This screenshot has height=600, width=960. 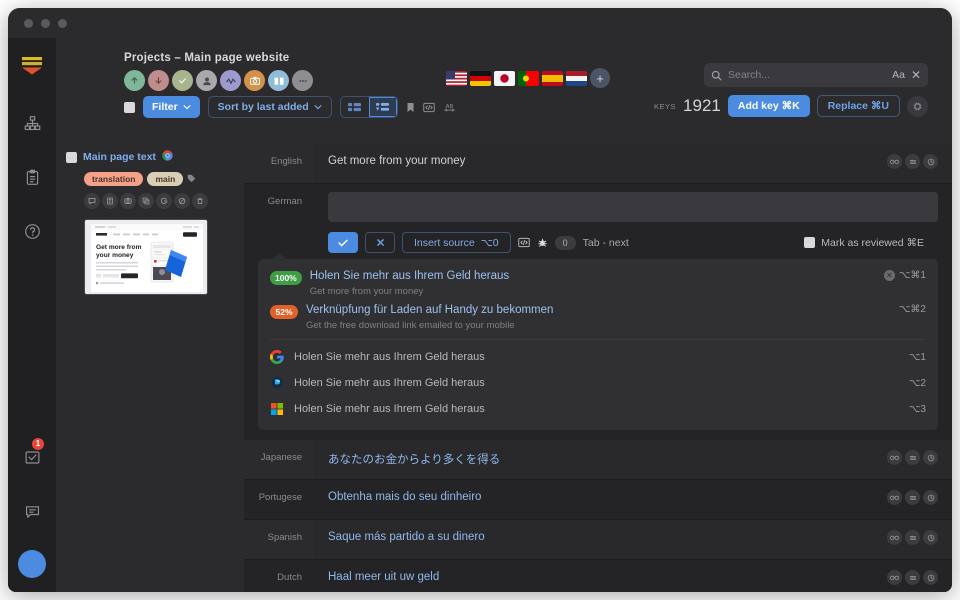 What do you see at coordinates (480, 78) in the screenshot?
I see `flag-germany-icon` at bounding box center [480, 78].